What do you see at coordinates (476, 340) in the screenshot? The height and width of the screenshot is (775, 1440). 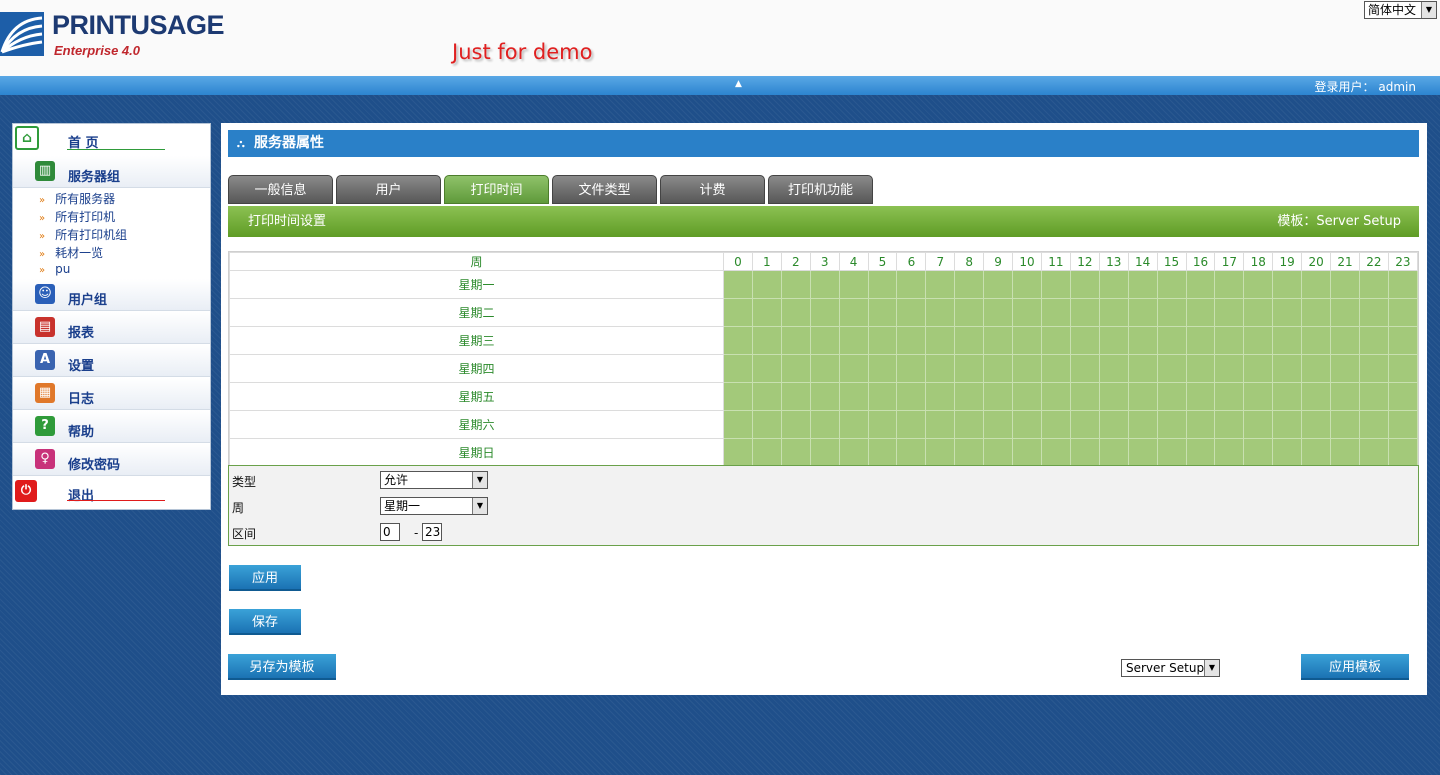 I see `day-label: 星期三` at bounding box center [476, 340].